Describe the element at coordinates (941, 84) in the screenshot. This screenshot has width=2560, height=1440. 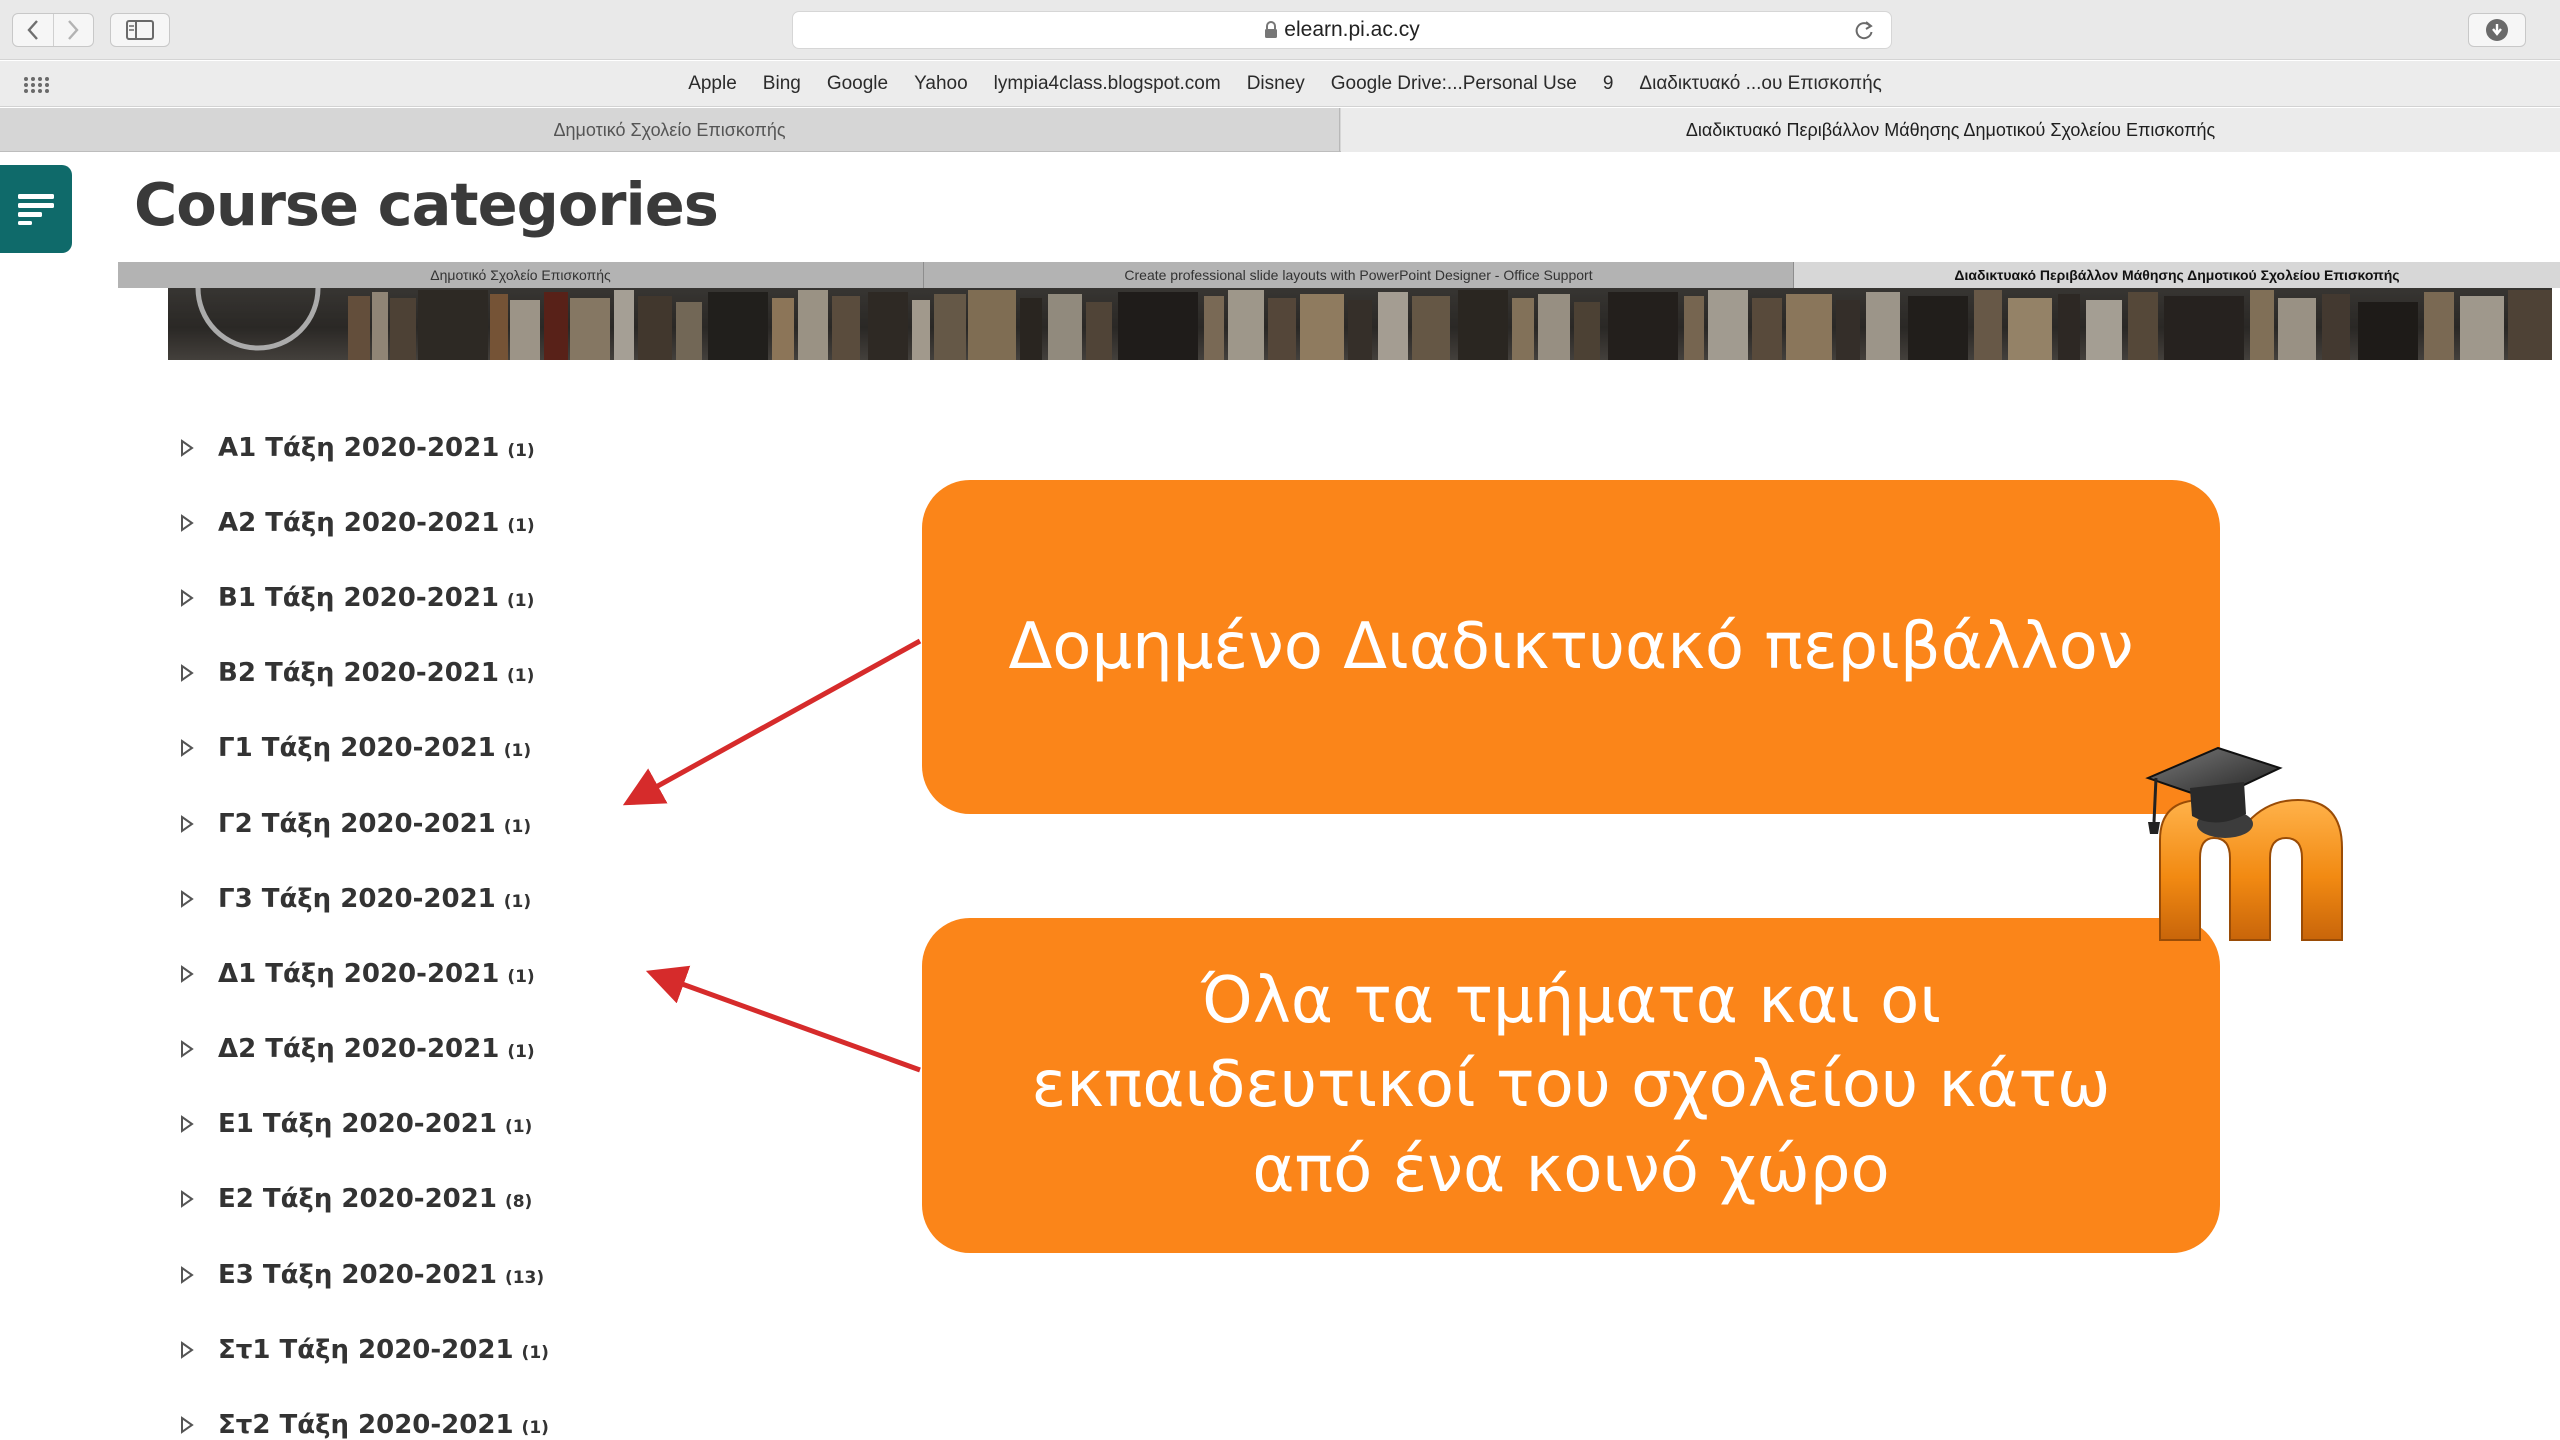
I see `favorite-link: Yahoo` at that location.